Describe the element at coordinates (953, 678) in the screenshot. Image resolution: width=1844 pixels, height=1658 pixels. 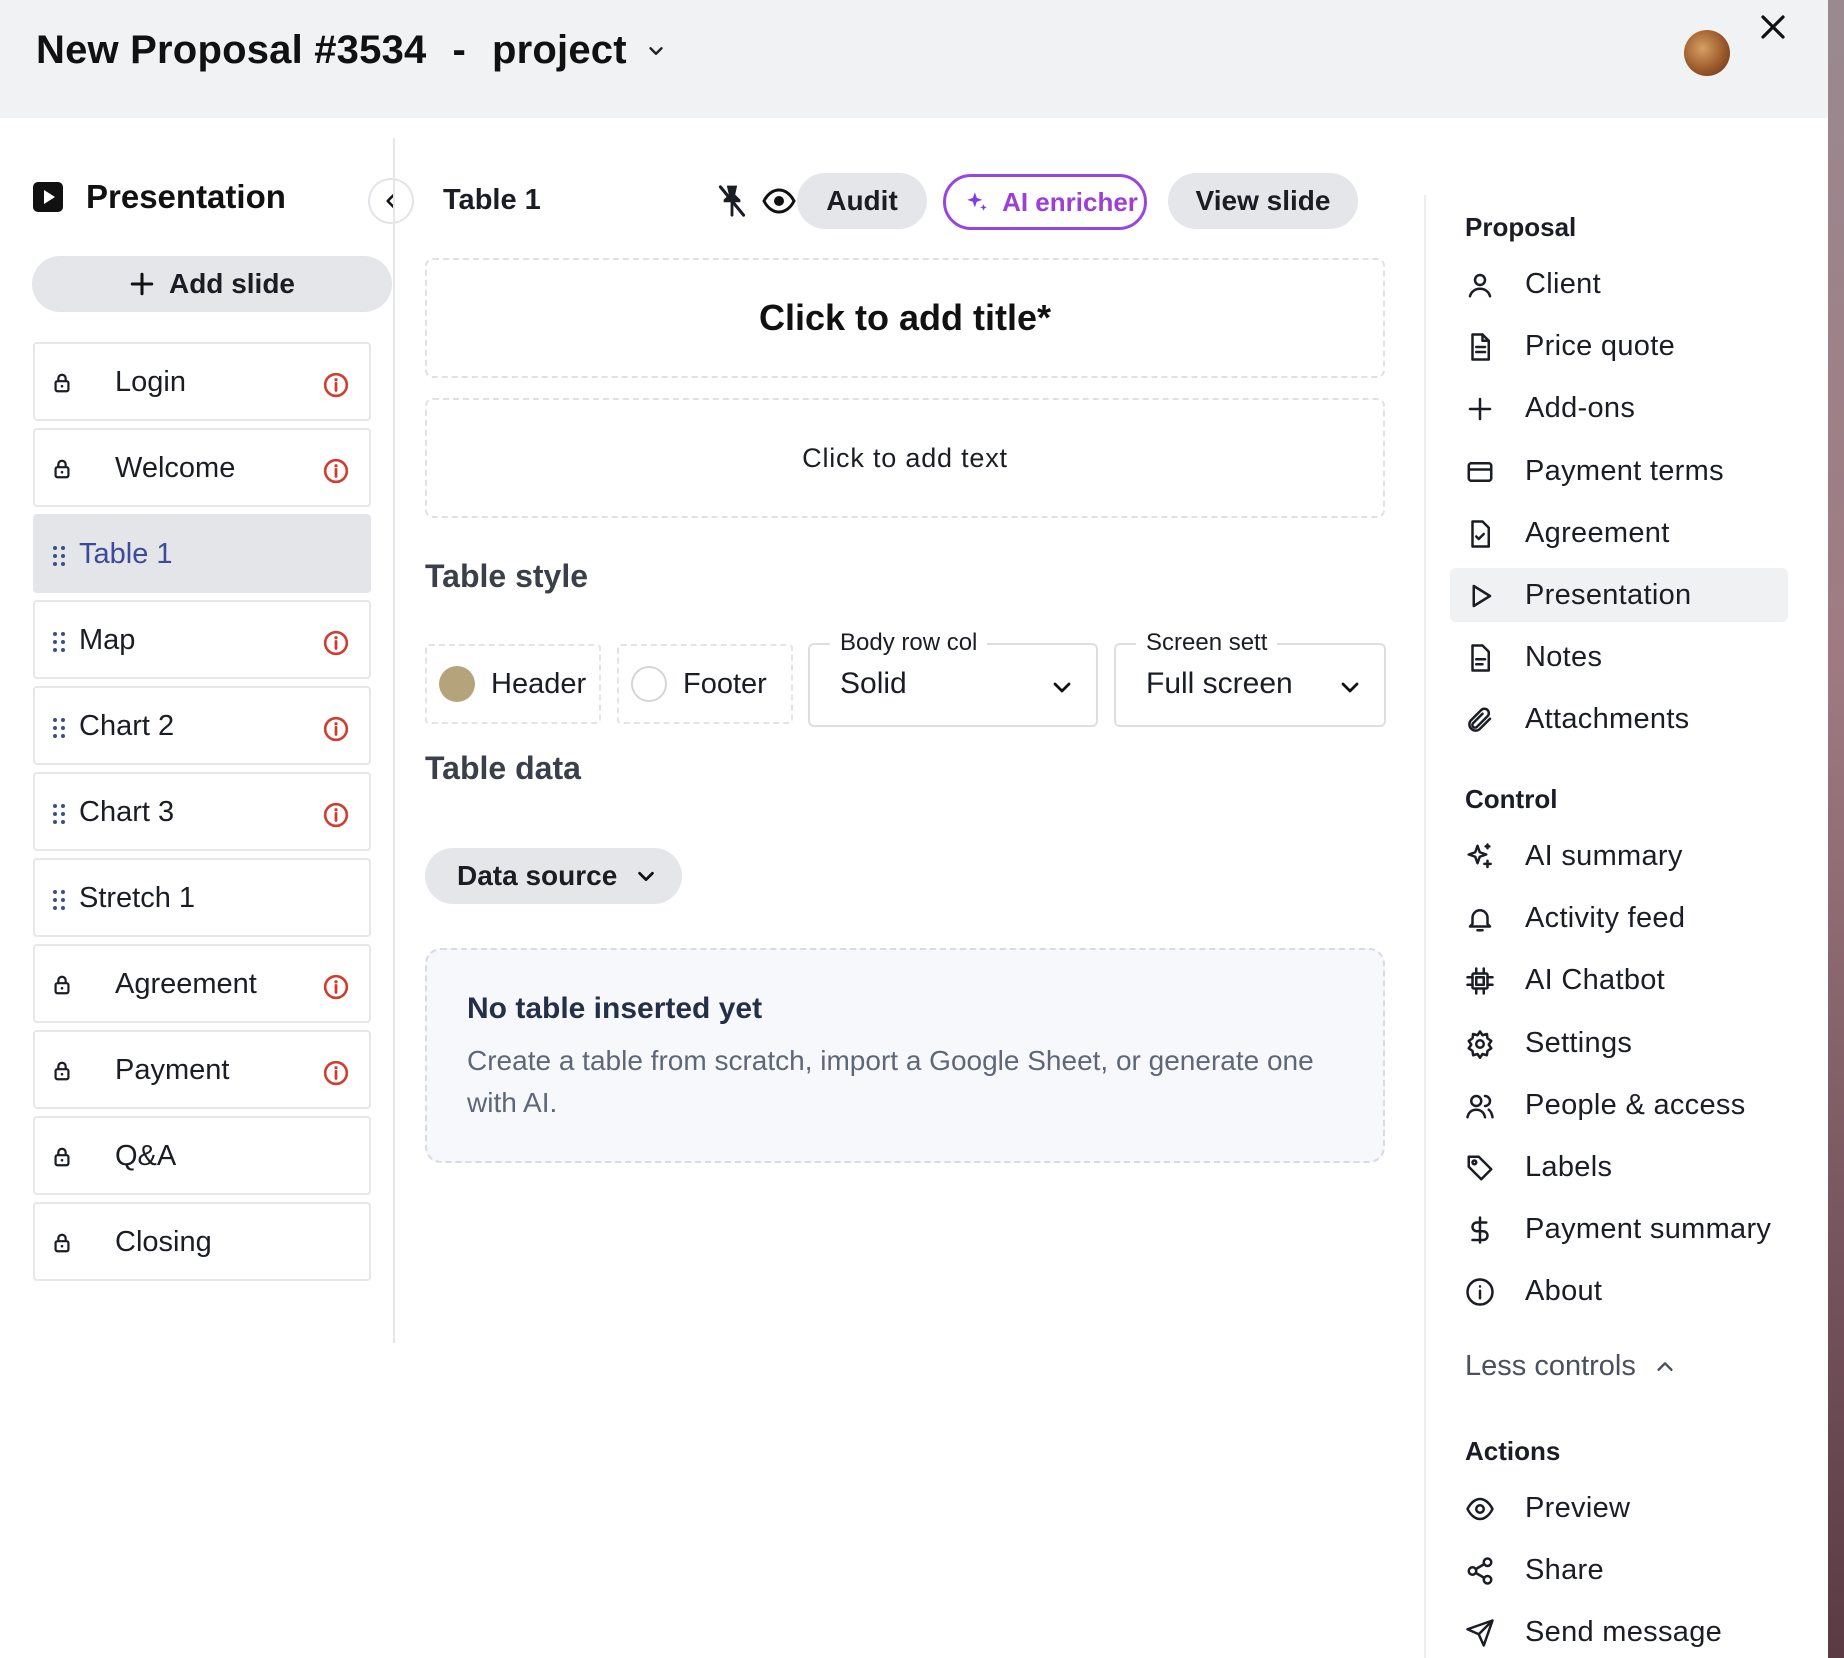
I see `body-row-color-select: Body row col Solid` at that location.